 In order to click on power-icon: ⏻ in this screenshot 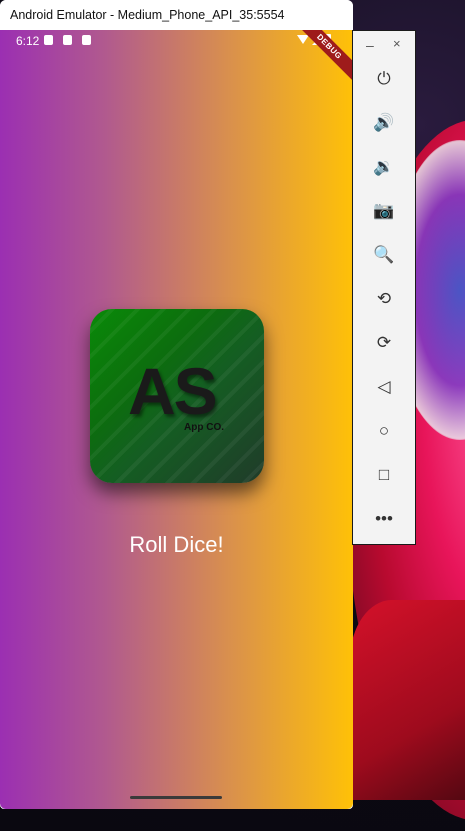, I will do `click(384, 78)`.